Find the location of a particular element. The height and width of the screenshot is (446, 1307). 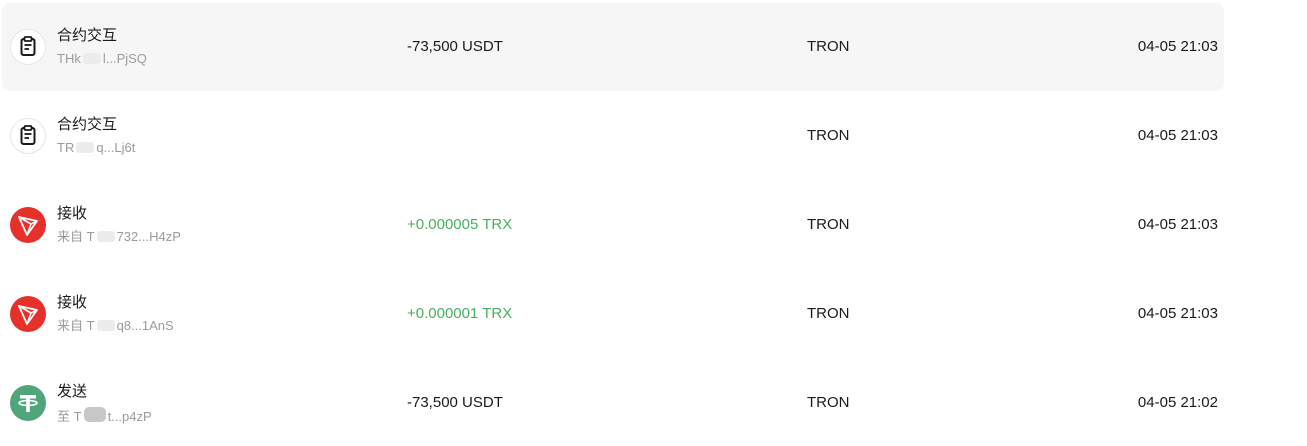

transaction-address: TR q...Lj6t is located at coordinates (96, 147).